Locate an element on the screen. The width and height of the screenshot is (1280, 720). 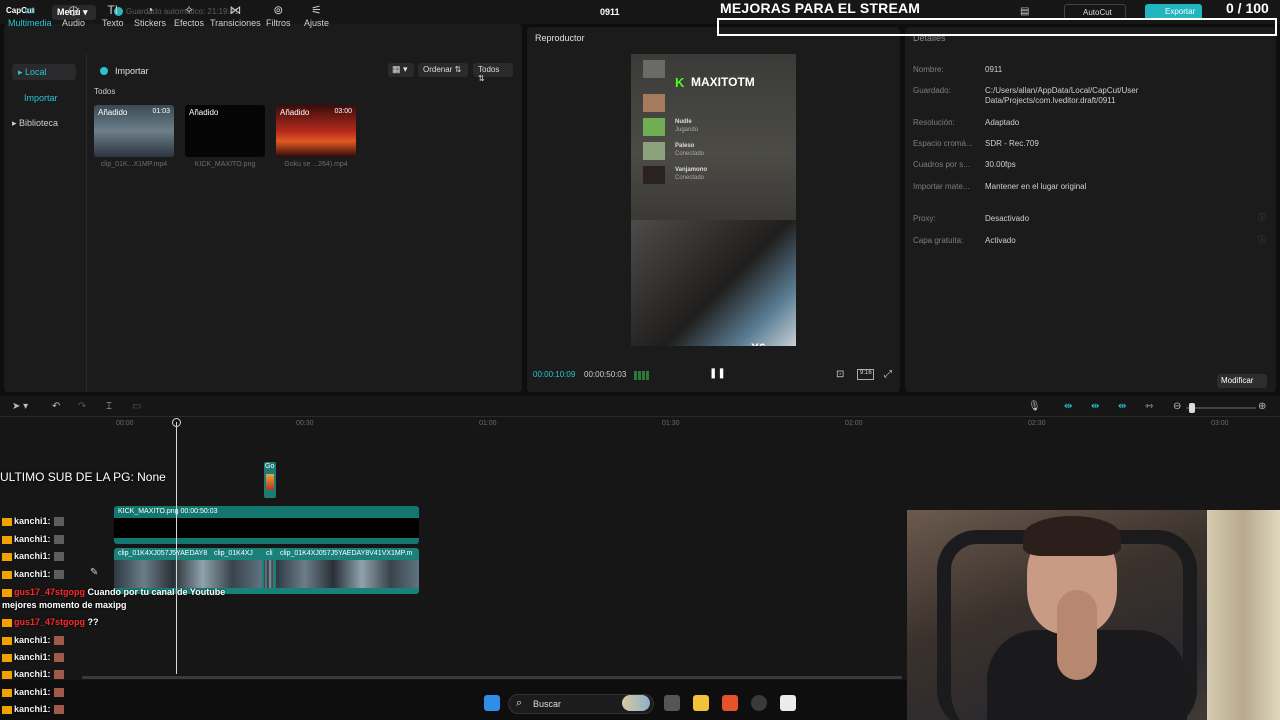
detail-label: Proxy: is located at coordinates (924, 218).